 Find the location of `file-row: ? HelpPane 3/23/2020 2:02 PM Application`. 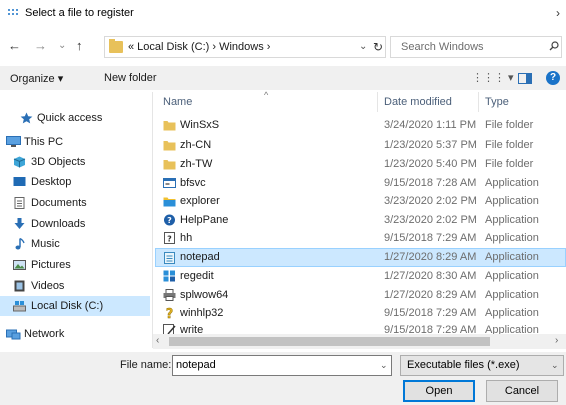

file-row: ? HelpPane 3/23/2020 2:02 PM Application is located at coordinates (360, 220).